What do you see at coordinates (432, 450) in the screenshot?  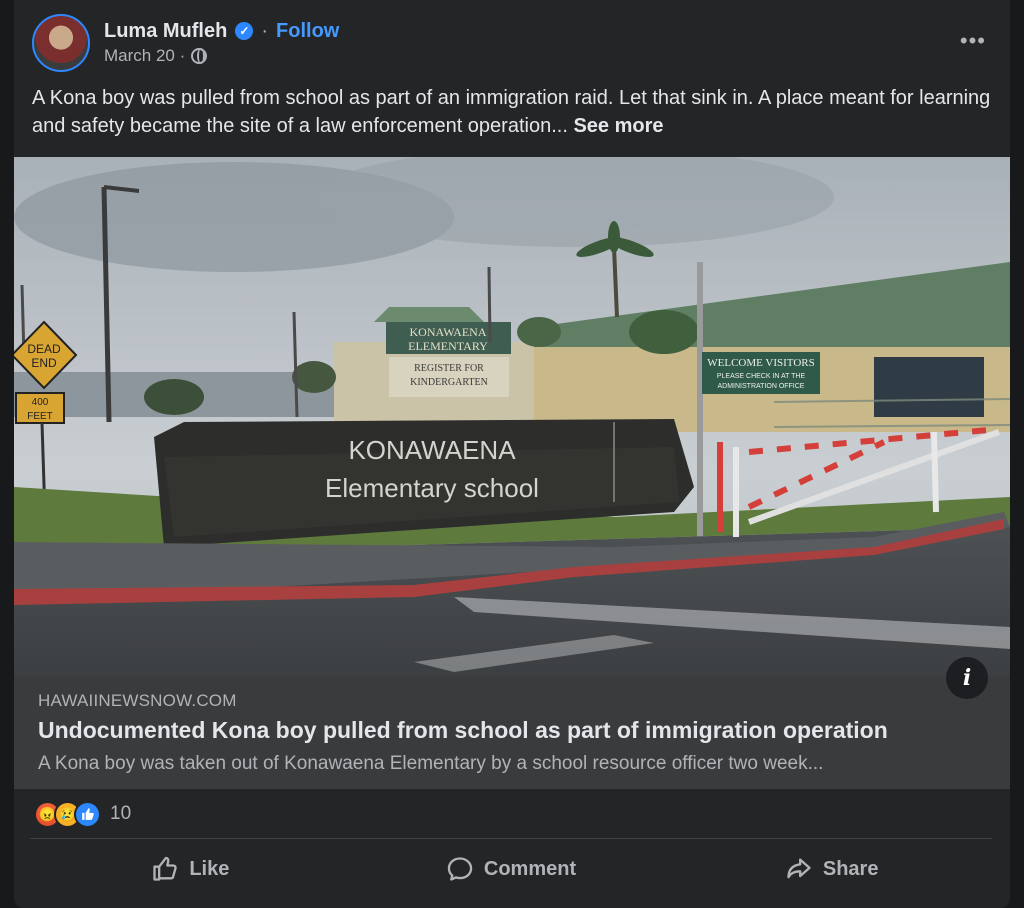 I see `school-sign-text-1: KONAWAENA` at bounding box center [432, 450].